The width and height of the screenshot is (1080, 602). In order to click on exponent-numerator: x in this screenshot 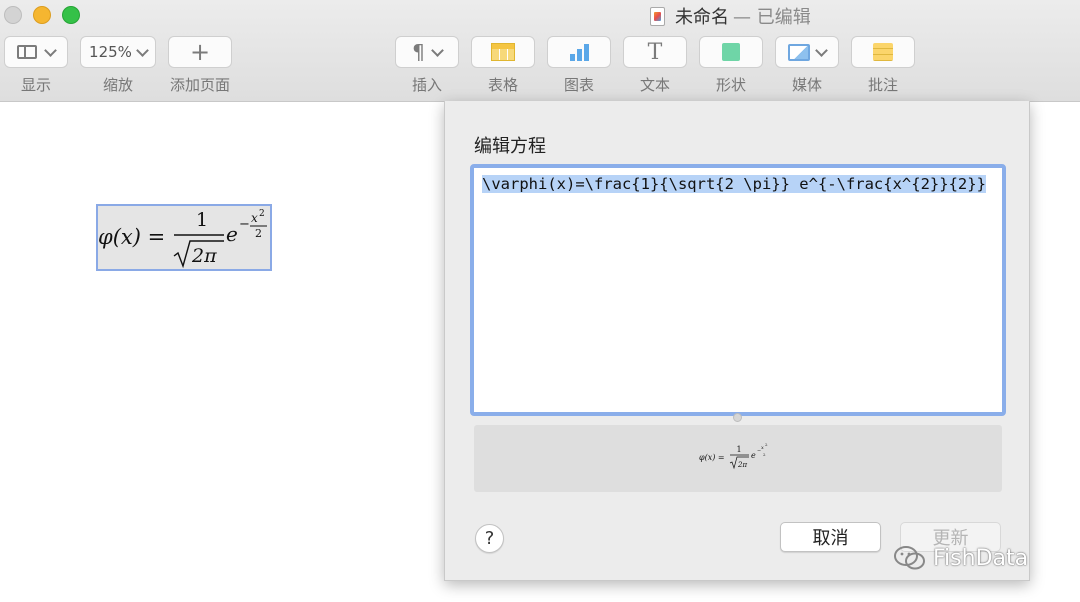, I will do `click(254, 218)`.